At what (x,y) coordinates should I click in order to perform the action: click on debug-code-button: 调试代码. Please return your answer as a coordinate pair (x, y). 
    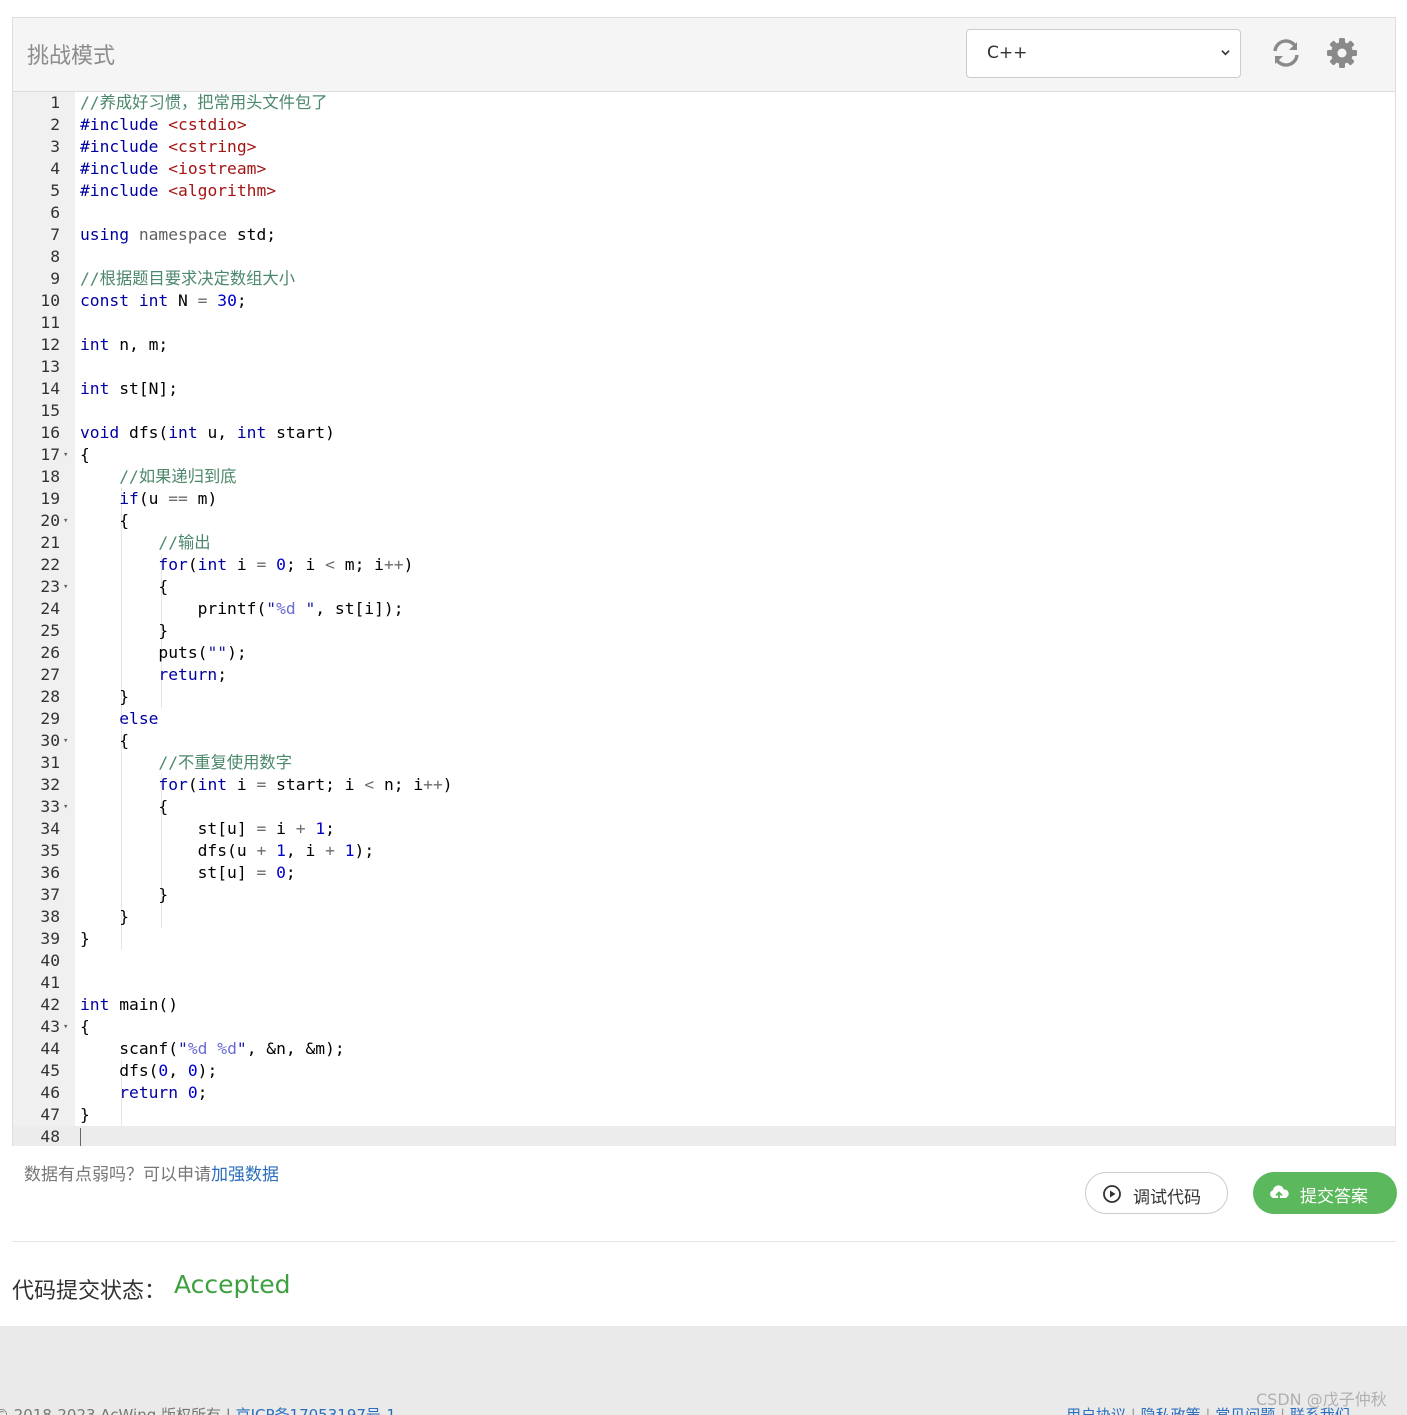
    Looking at the image, I should click on (1156, 1193).